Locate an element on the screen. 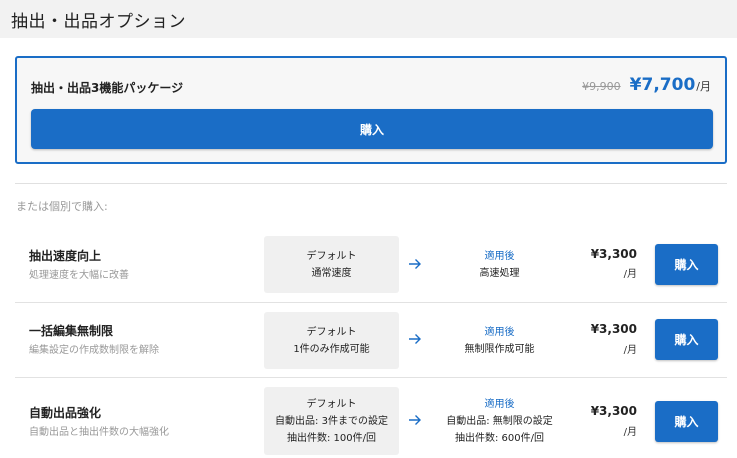 The width and height of the screenshot is (737, 458). option-description: 編集設定の作成数制限を解除 is located at coordinates (94, 350).